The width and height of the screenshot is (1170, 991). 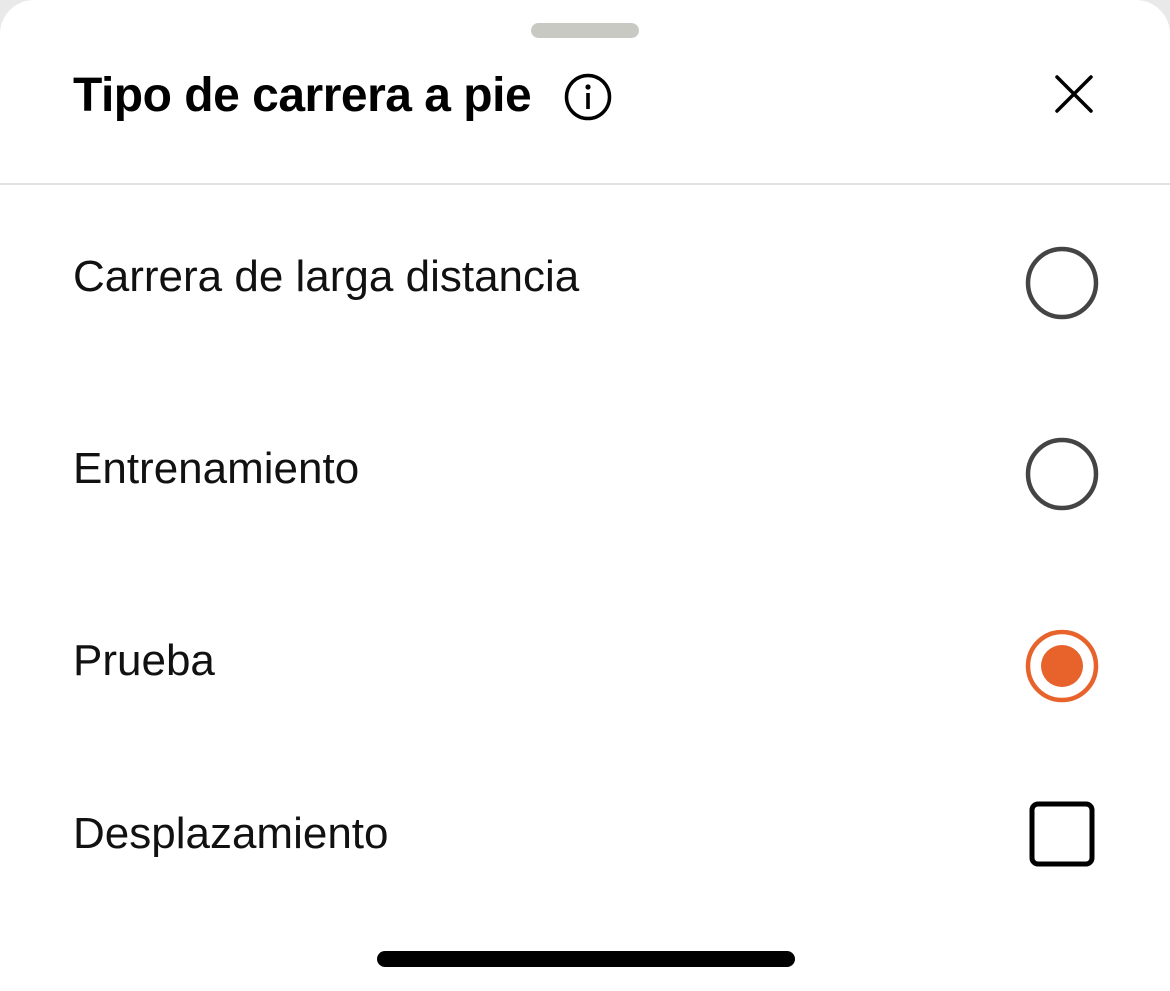 What do you see at coordinates (144, 660) in the screenshot?
I see `option-label: Prueba` at bounding box center [144, 660].